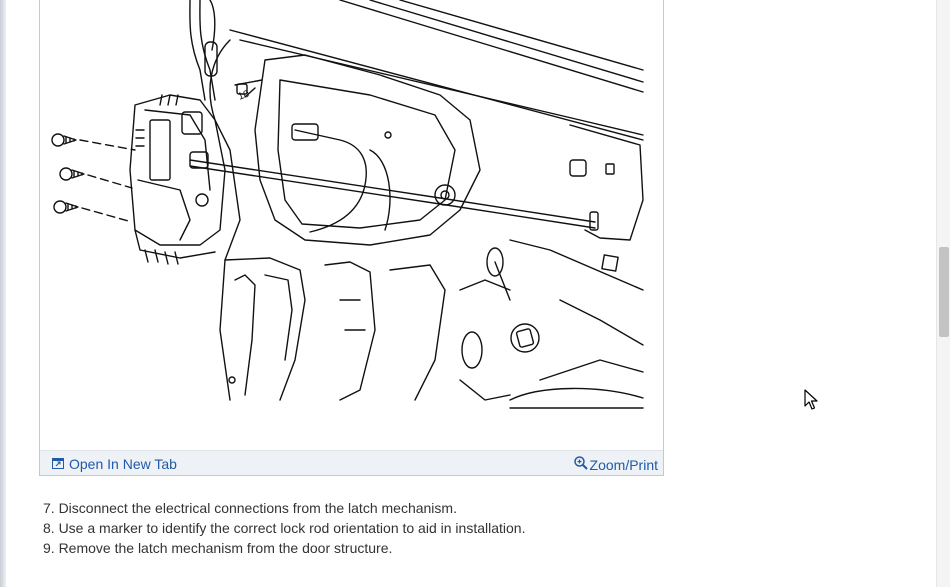 Image resolution: width=950 pixels, height=587 pixels. What do you see at coordinates (811, 400) in the screenshot?
I see `mouse-pointer-icon` at bounding box center [811, 400].